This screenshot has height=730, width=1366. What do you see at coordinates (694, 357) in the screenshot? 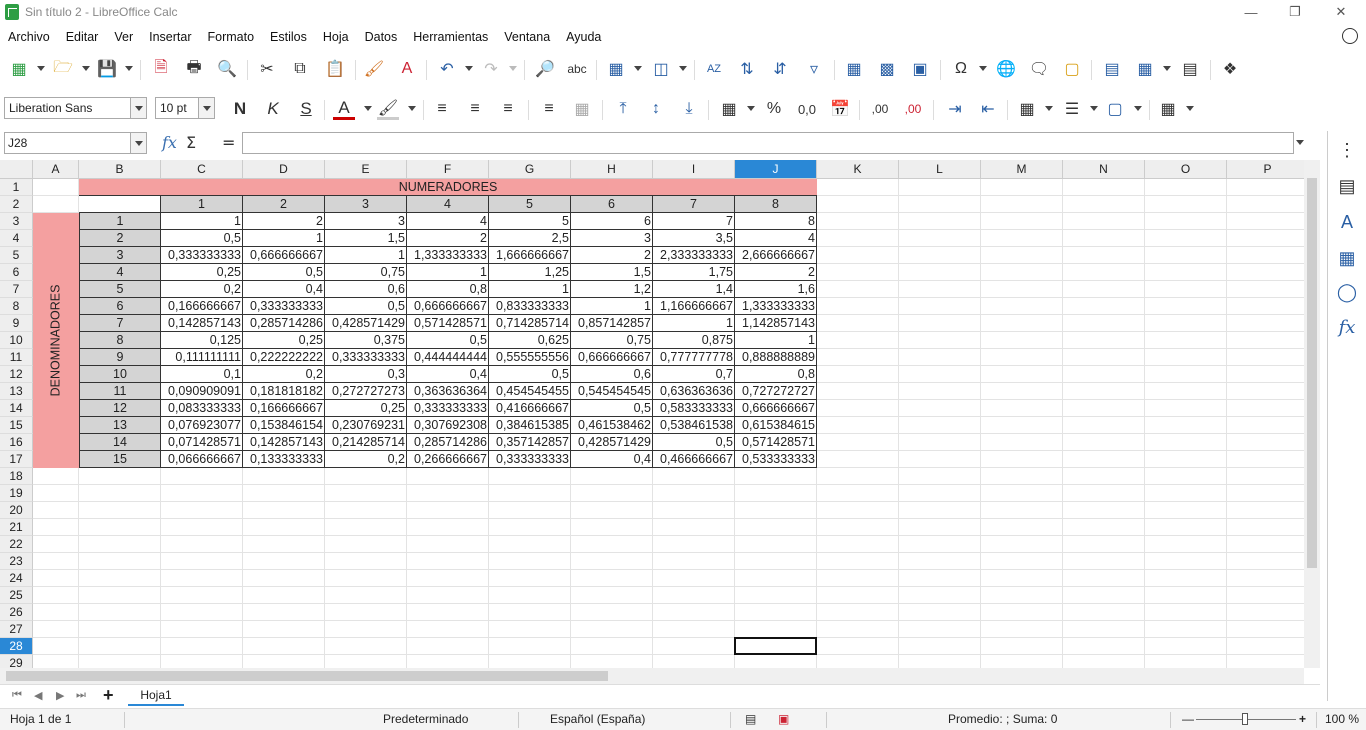
I see `value-cell: 0,777777778` at bounding box center [694, 357].